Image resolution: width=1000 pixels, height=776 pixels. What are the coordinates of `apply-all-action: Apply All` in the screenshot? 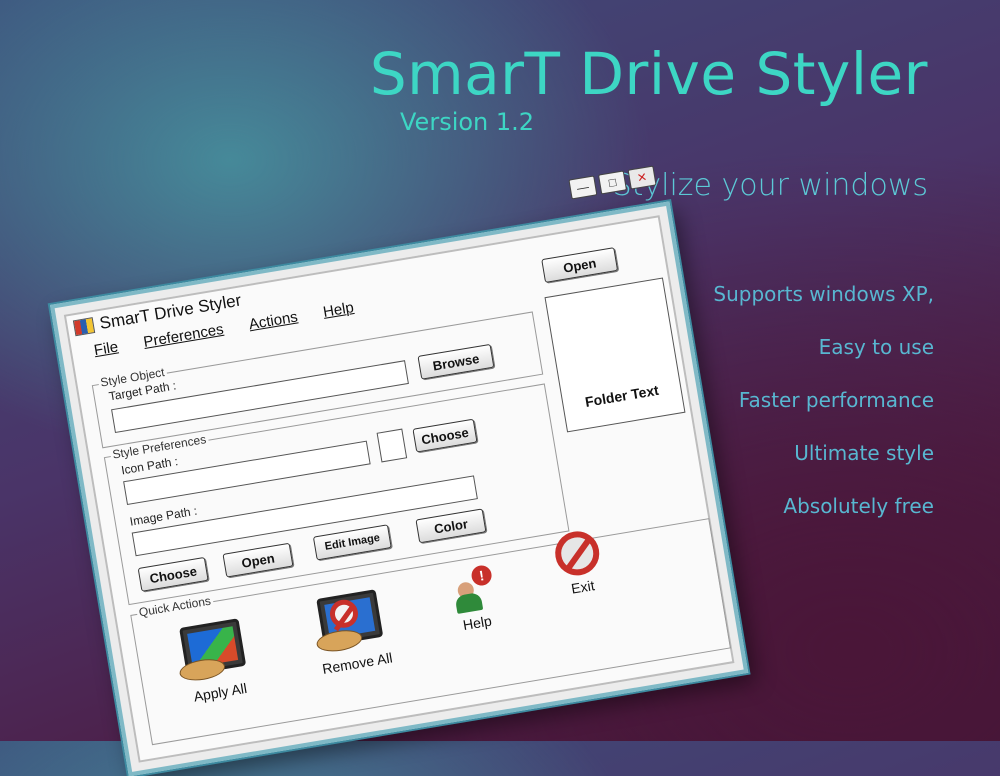 It's located at (215, 662).